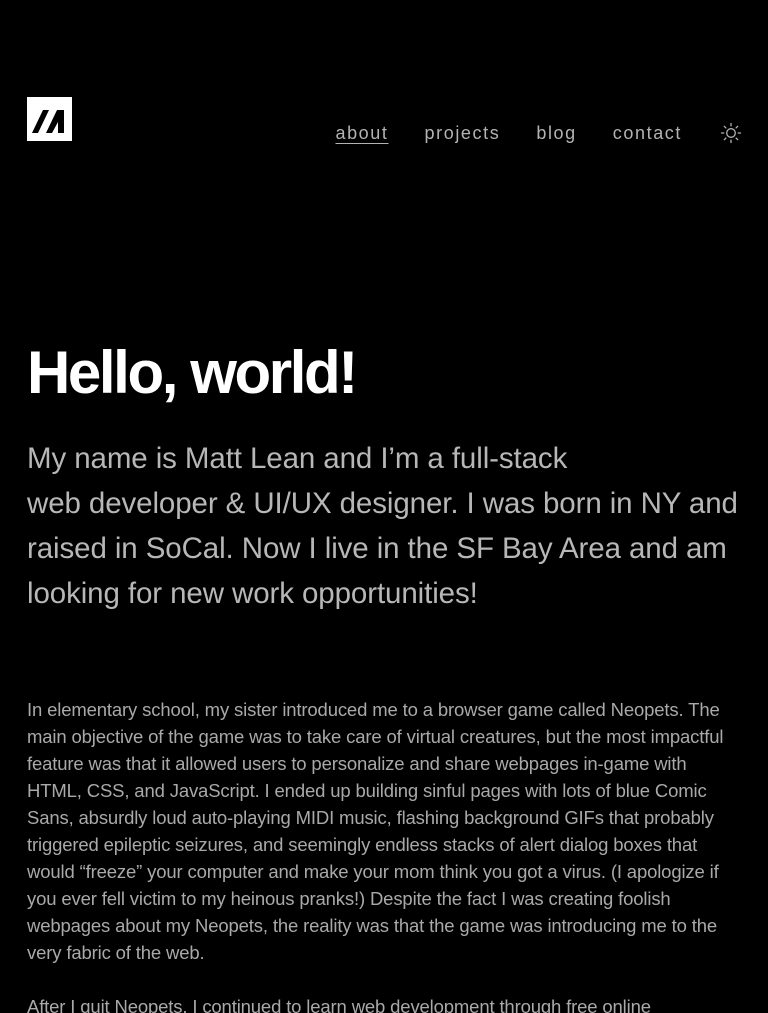  I want to click on page-title: Hello, world!, so click(192, 372).